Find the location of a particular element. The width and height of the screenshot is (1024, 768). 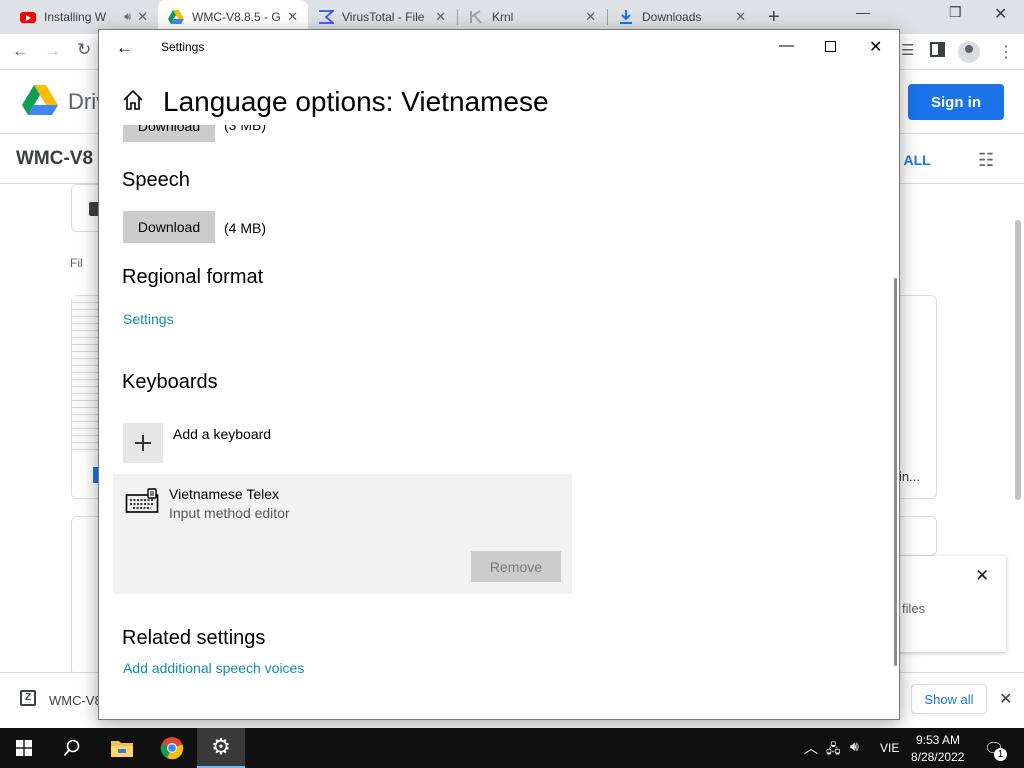

sign-in-button: Sign in is located at coordinates (956, 102).